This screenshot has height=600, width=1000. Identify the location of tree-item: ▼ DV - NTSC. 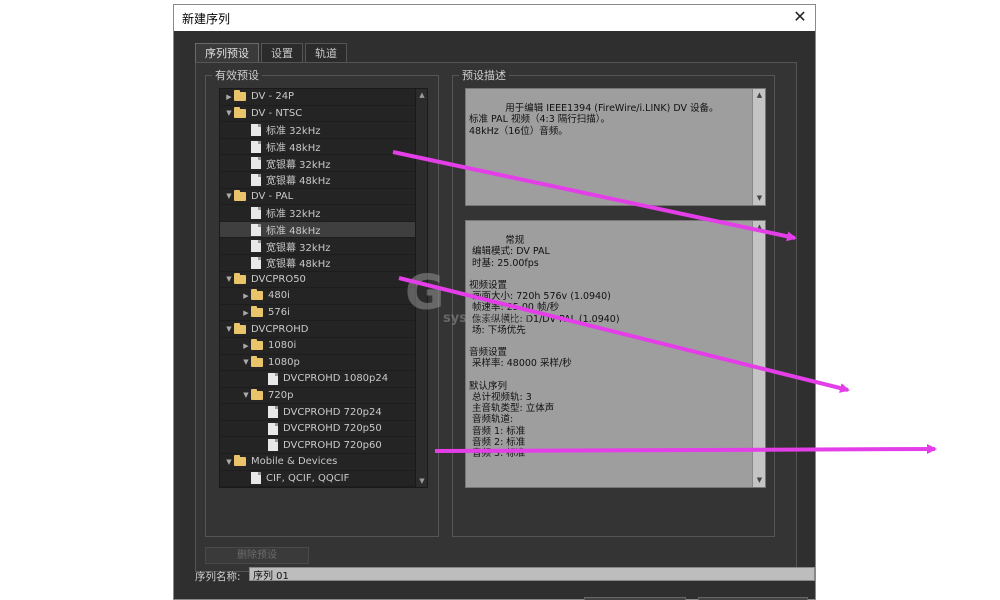
(318, 114).